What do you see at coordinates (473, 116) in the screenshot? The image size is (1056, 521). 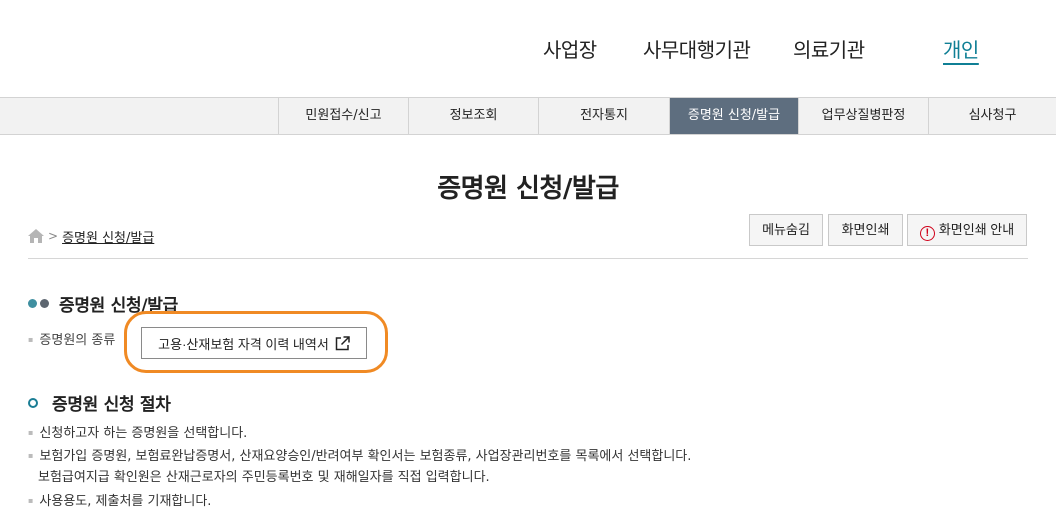 I see `menu-info-lookup: 정보조회` at bounding box center [473, 116].